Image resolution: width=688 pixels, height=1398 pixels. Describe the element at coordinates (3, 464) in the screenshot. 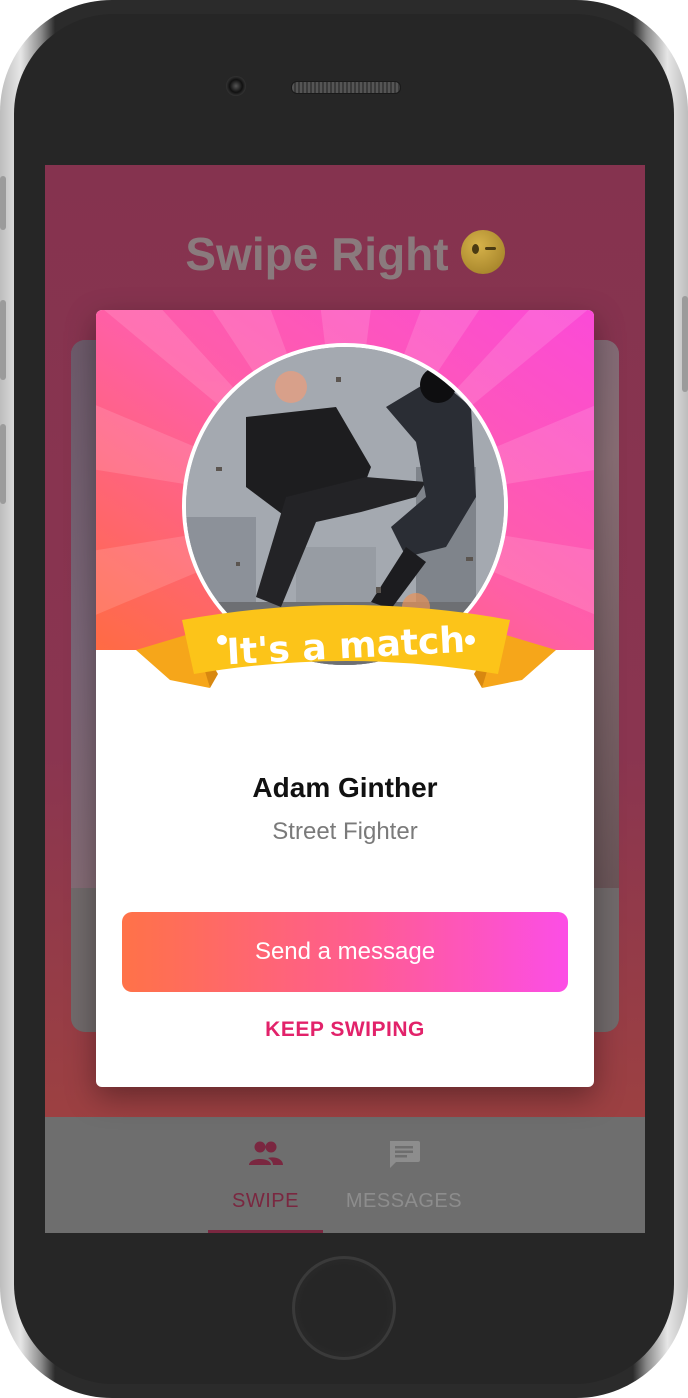

I see `volume-down-button` at that location.